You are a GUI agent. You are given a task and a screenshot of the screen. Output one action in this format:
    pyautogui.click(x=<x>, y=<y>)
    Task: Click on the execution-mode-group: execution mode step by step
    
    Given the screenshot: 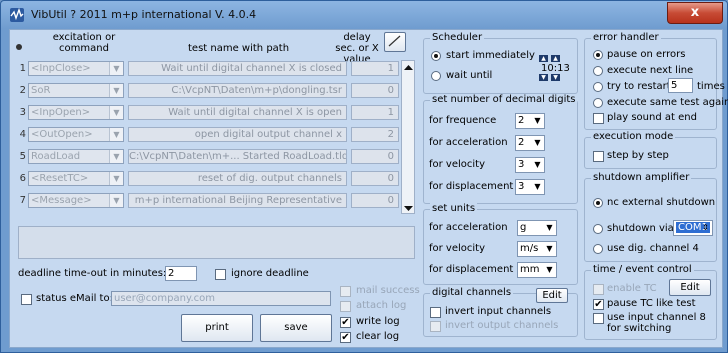 What is the action you would take?
    pyautogui.click(x=650, y=150)
    